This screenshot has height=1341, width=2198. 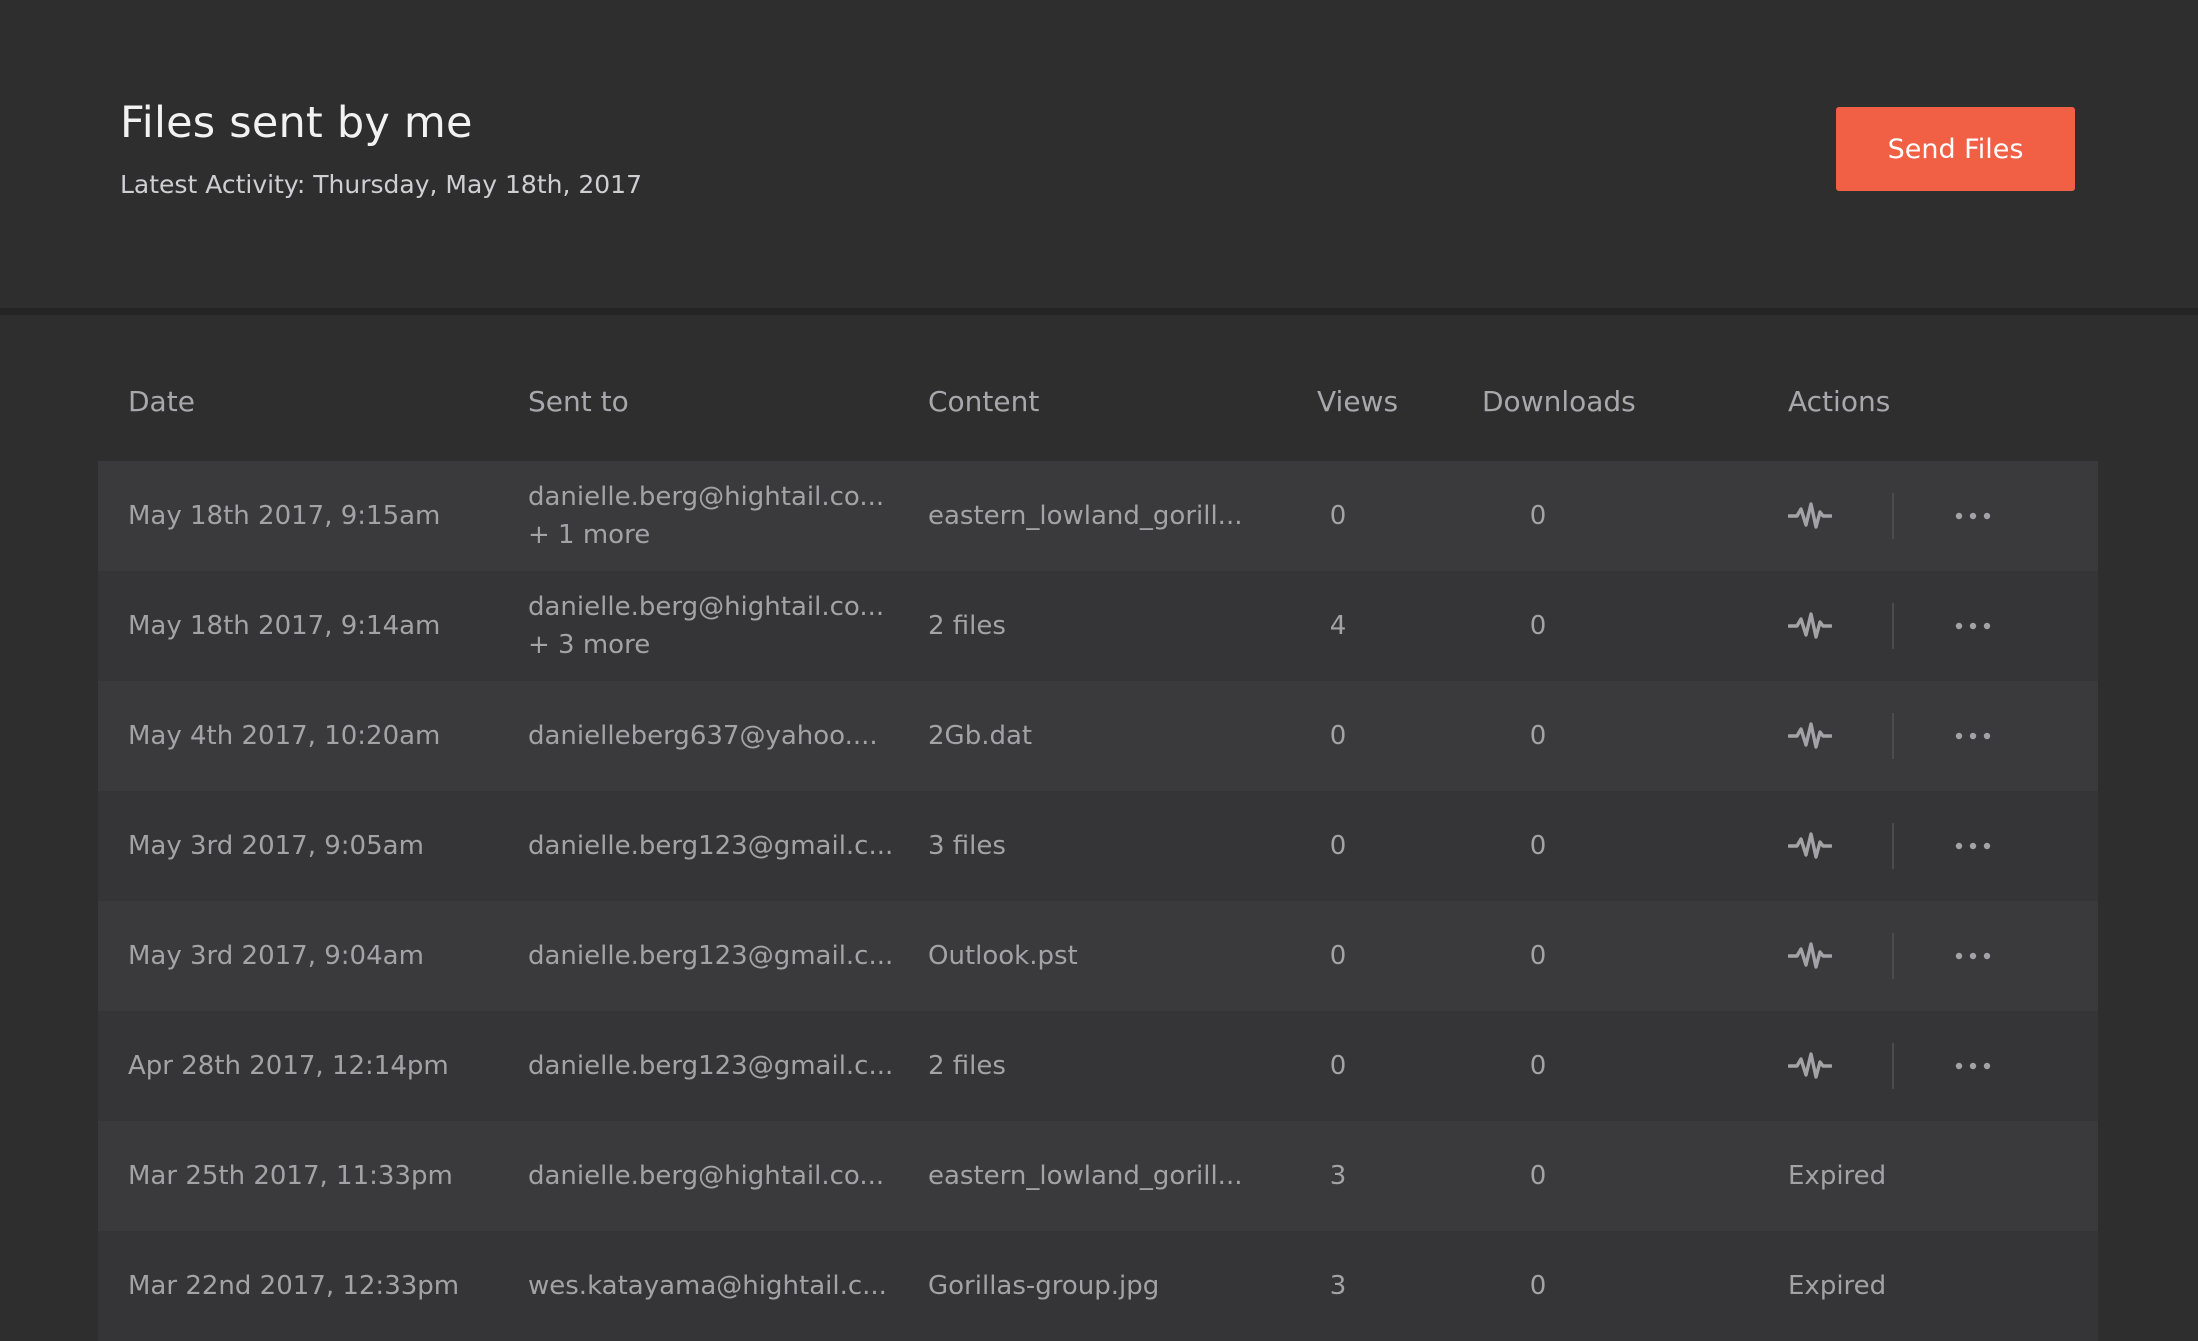 I want to click on cell-date: May 18th 2017, 9:15am, so click(x=284, y=516).